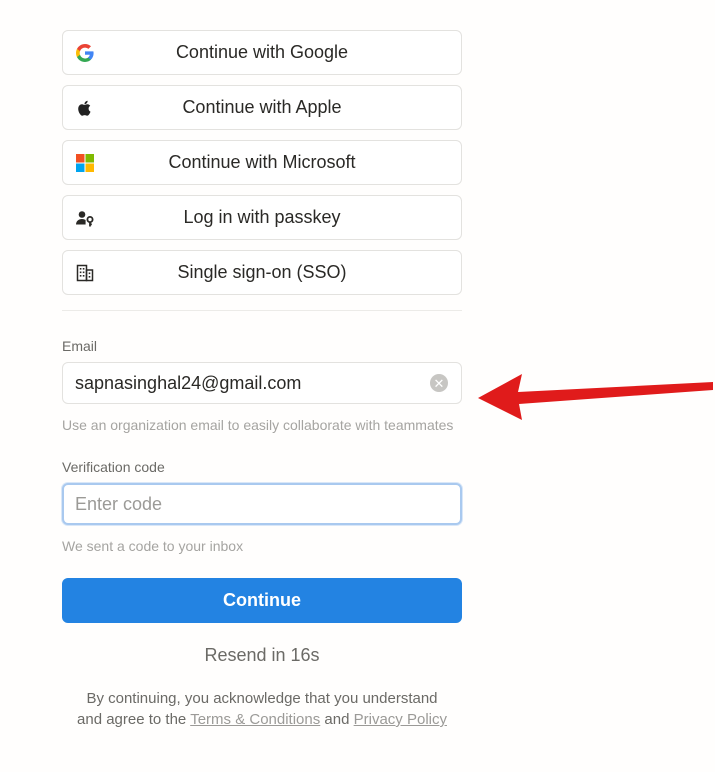 The width and height of the screenshot is (715, 772). I want to click on divider, so click(262, 310).